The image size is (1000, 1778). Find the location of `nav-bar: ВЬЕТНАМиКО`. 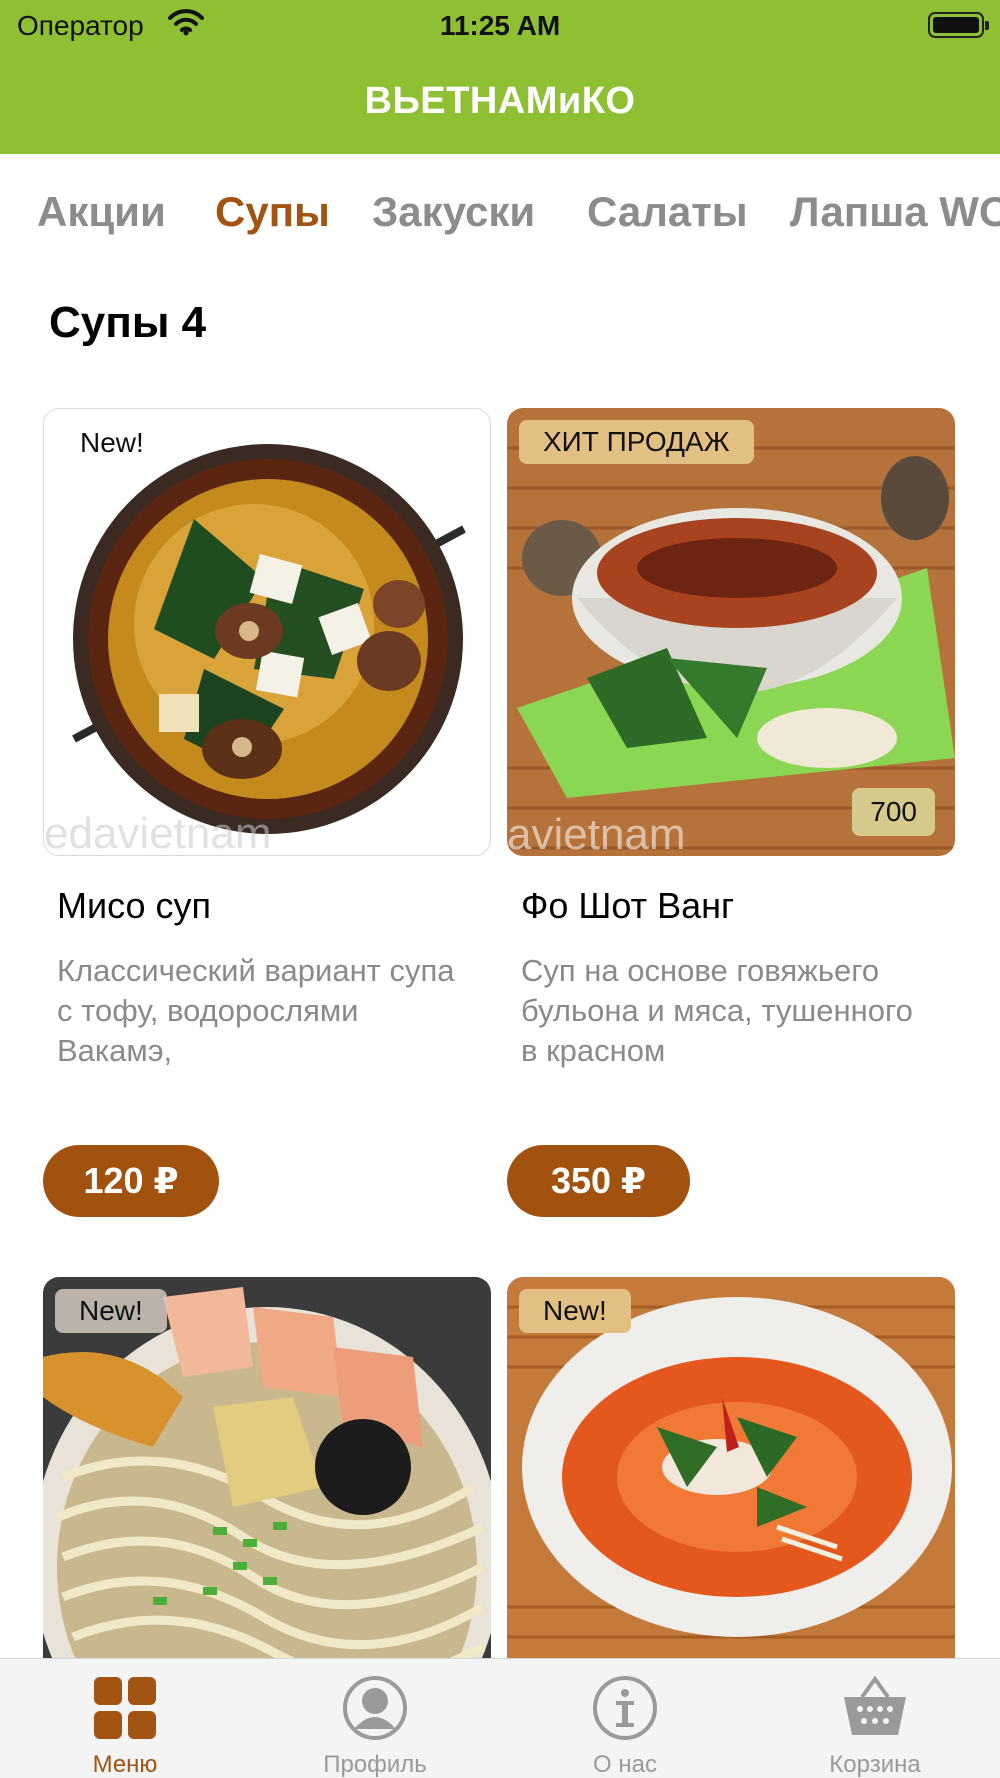

nav-bar: ВЬЕТНАМиКО is located at coordinates (500, 103).